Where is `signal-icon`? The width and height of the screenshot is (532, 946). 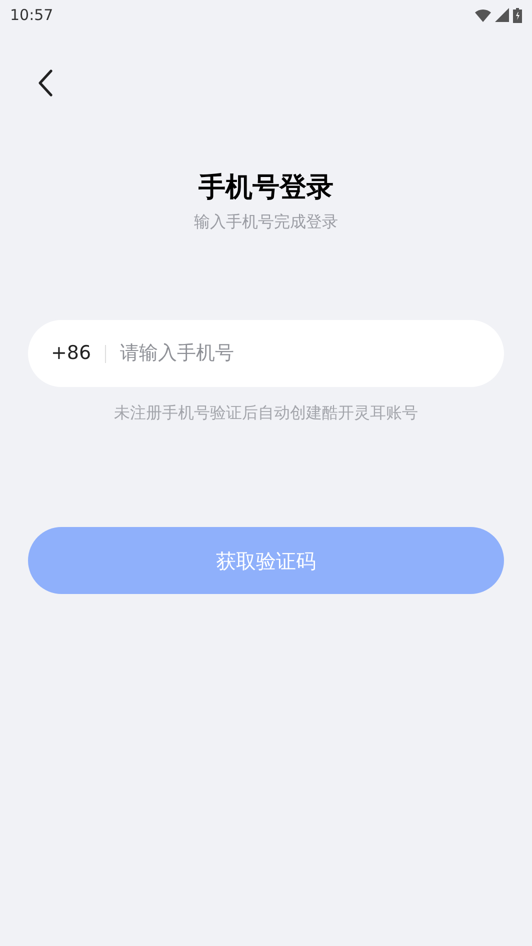
signal-icon is located at coordinates (502, 15).